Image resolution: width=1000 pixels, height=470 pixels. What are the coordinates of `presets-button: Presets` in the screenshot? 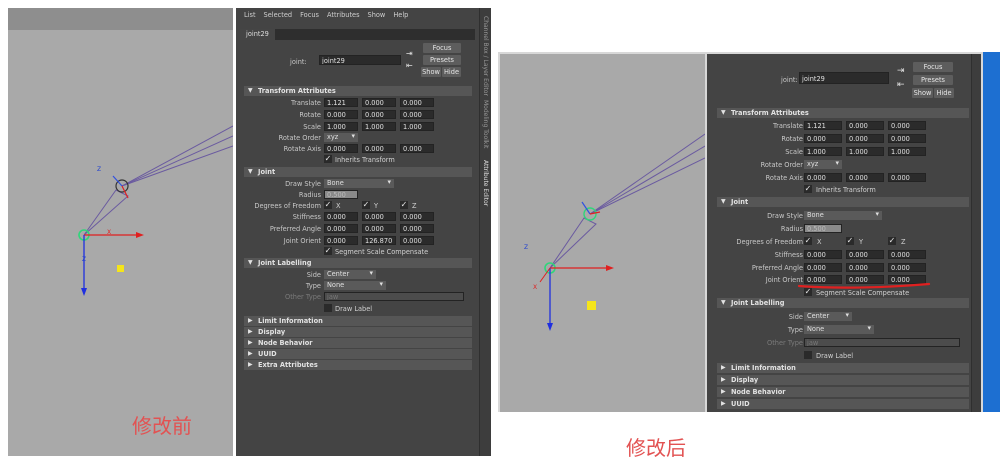 It's located at (442, 60).